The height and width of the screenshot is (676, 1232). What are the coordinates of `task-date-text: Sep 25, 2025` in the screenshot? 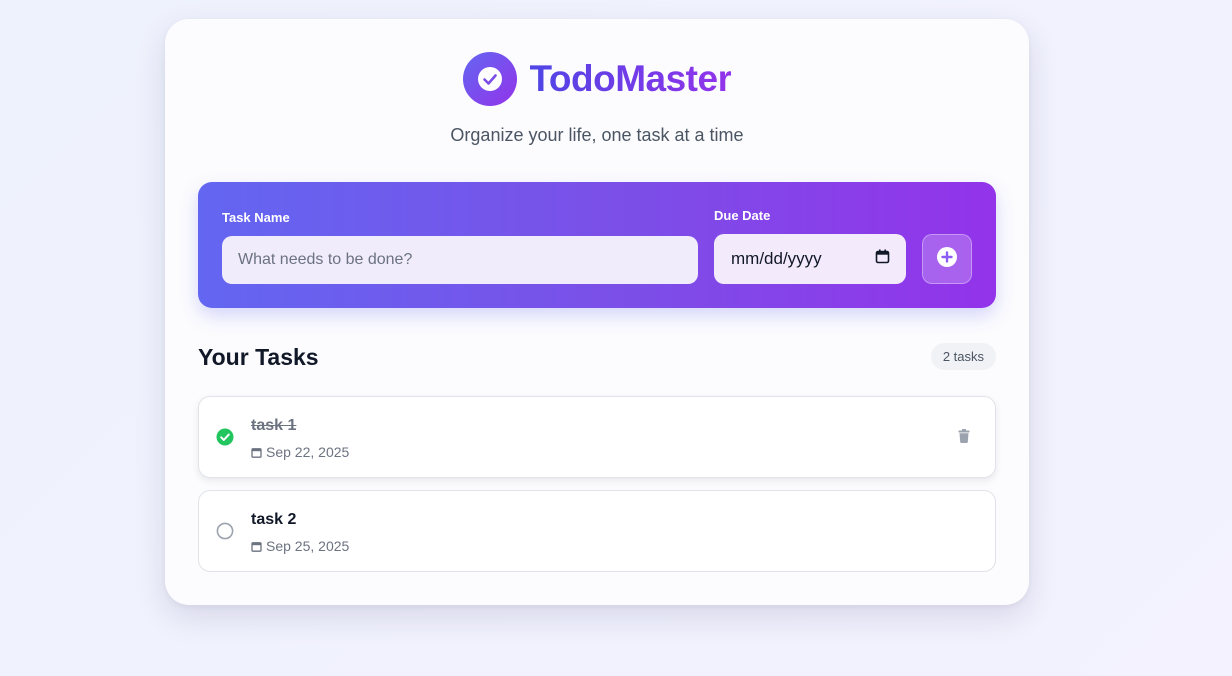 It's located at (308, 546).